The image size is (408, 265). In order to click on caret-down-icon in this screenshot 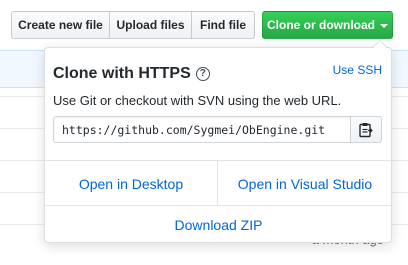, I will do `click(384, 26)`.